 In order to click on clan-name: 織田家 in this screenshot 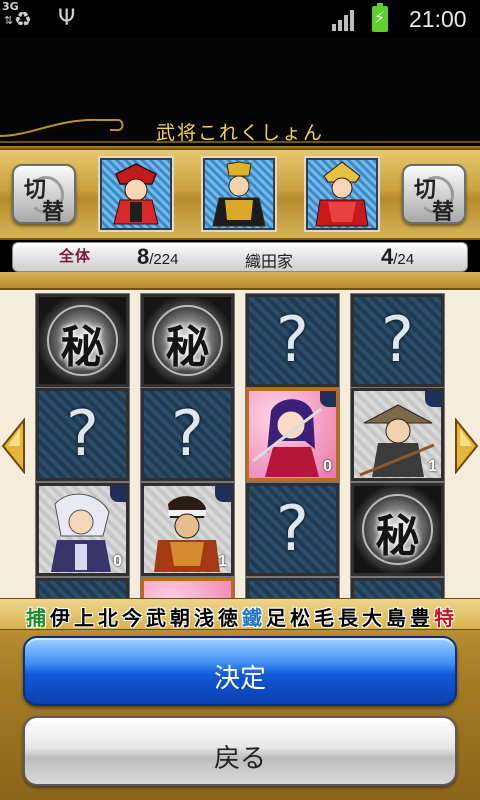, I will do `click(269, 261)`.